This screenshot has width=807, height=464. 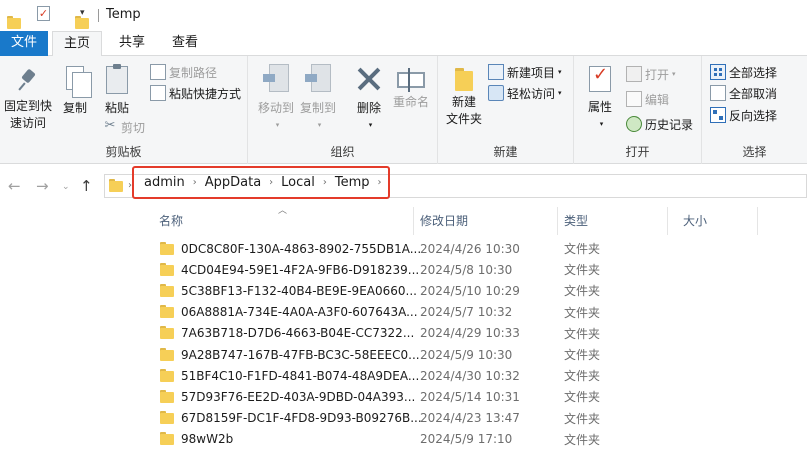 I want to click on edit-icon, so click(x=634, y=99).